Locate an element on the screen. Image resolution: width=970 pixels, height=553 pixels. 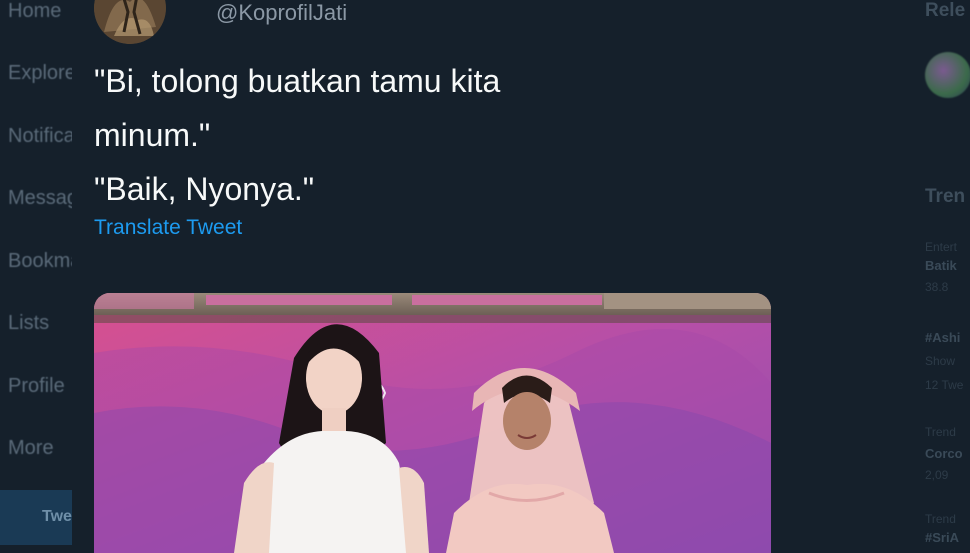
relevant-person-avatar is located at coordinates (947, 75).